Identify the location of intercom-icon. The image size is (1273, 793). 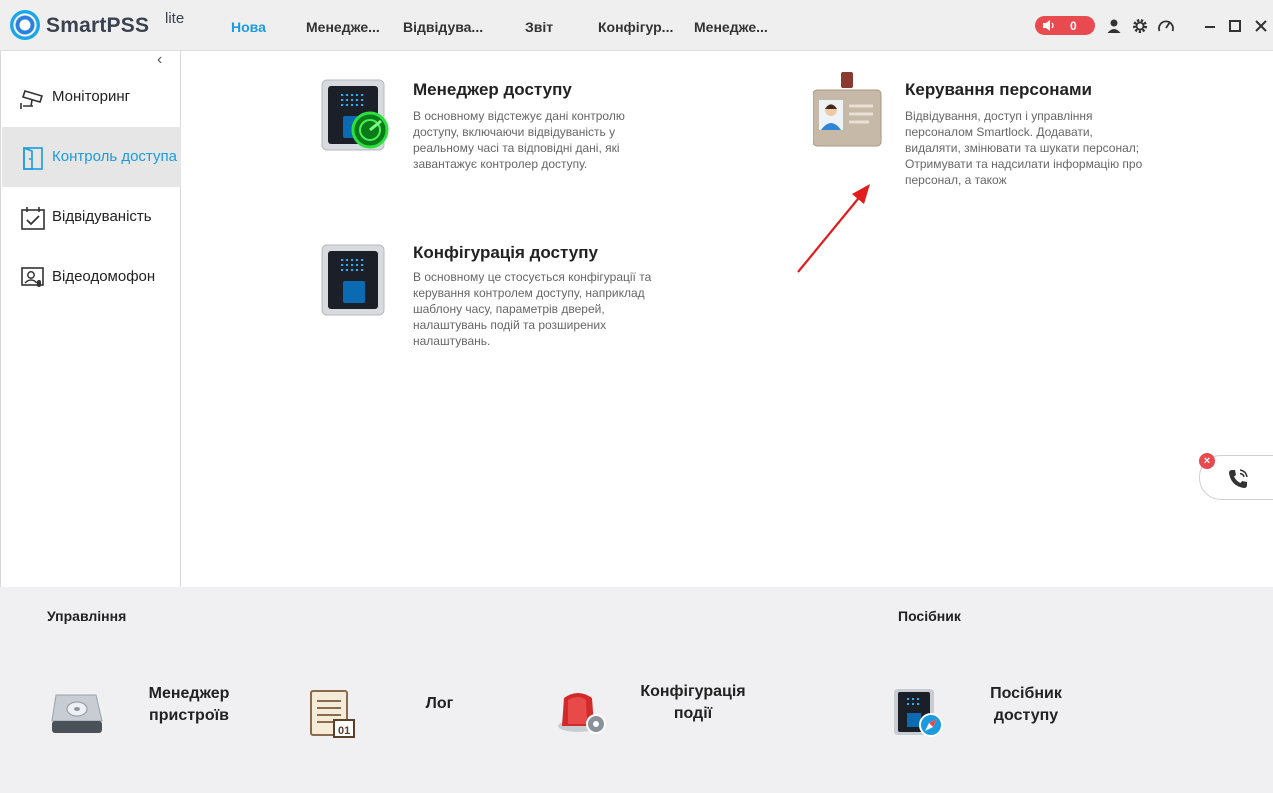
(32, 277).